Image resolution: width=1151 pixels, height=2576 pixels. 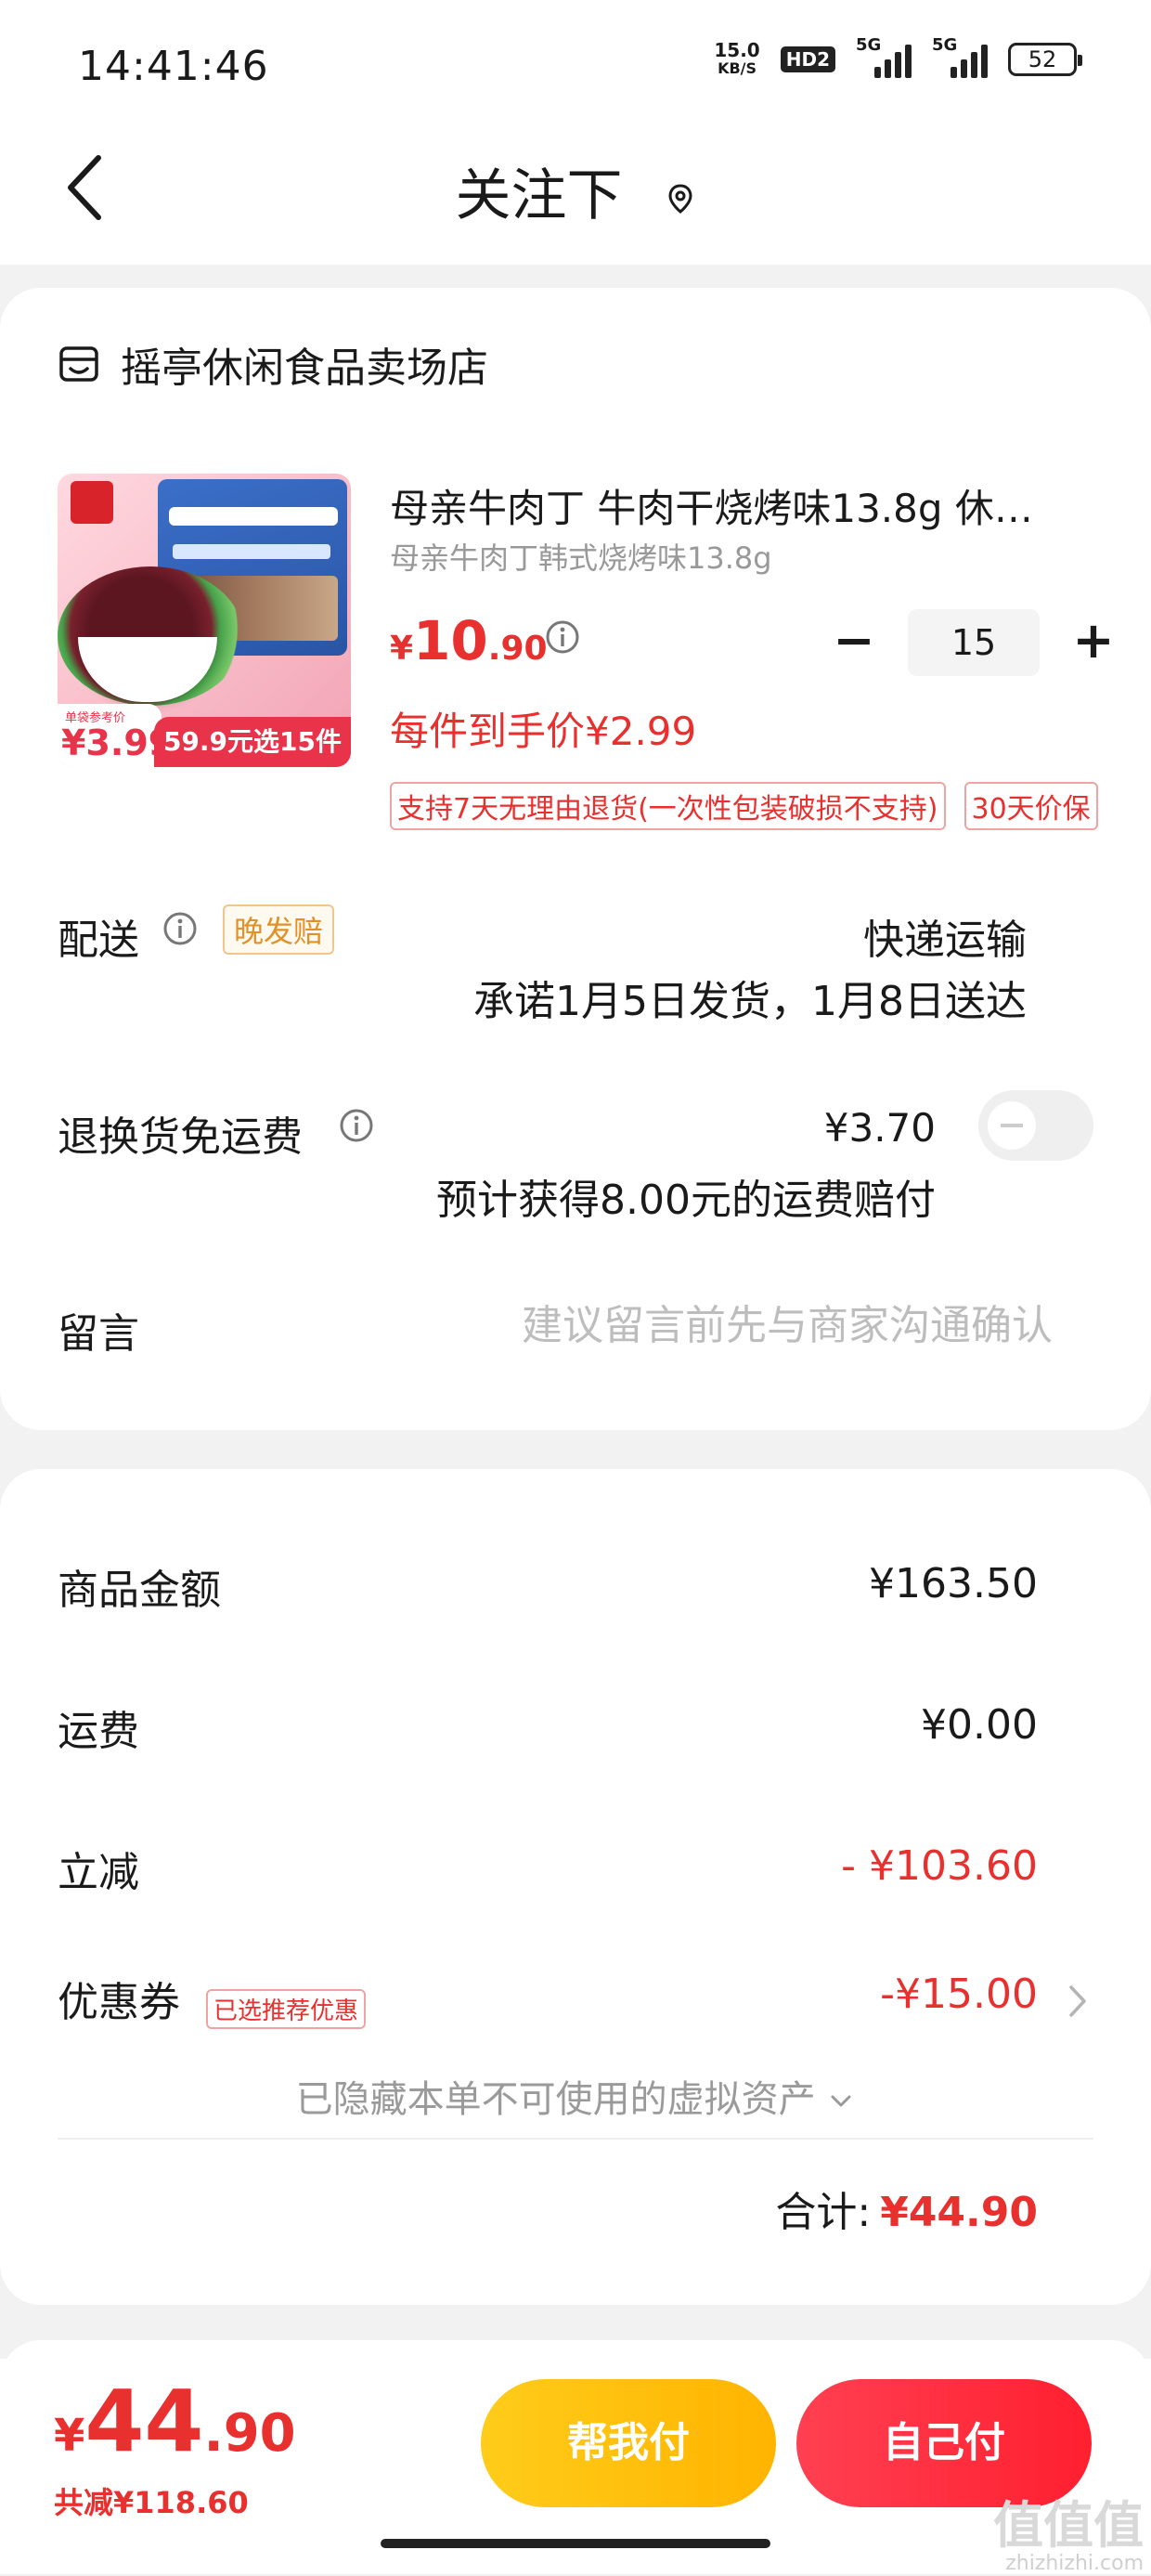 I want to click on pay-symbol: ¥, so click(x=69, y=2436).